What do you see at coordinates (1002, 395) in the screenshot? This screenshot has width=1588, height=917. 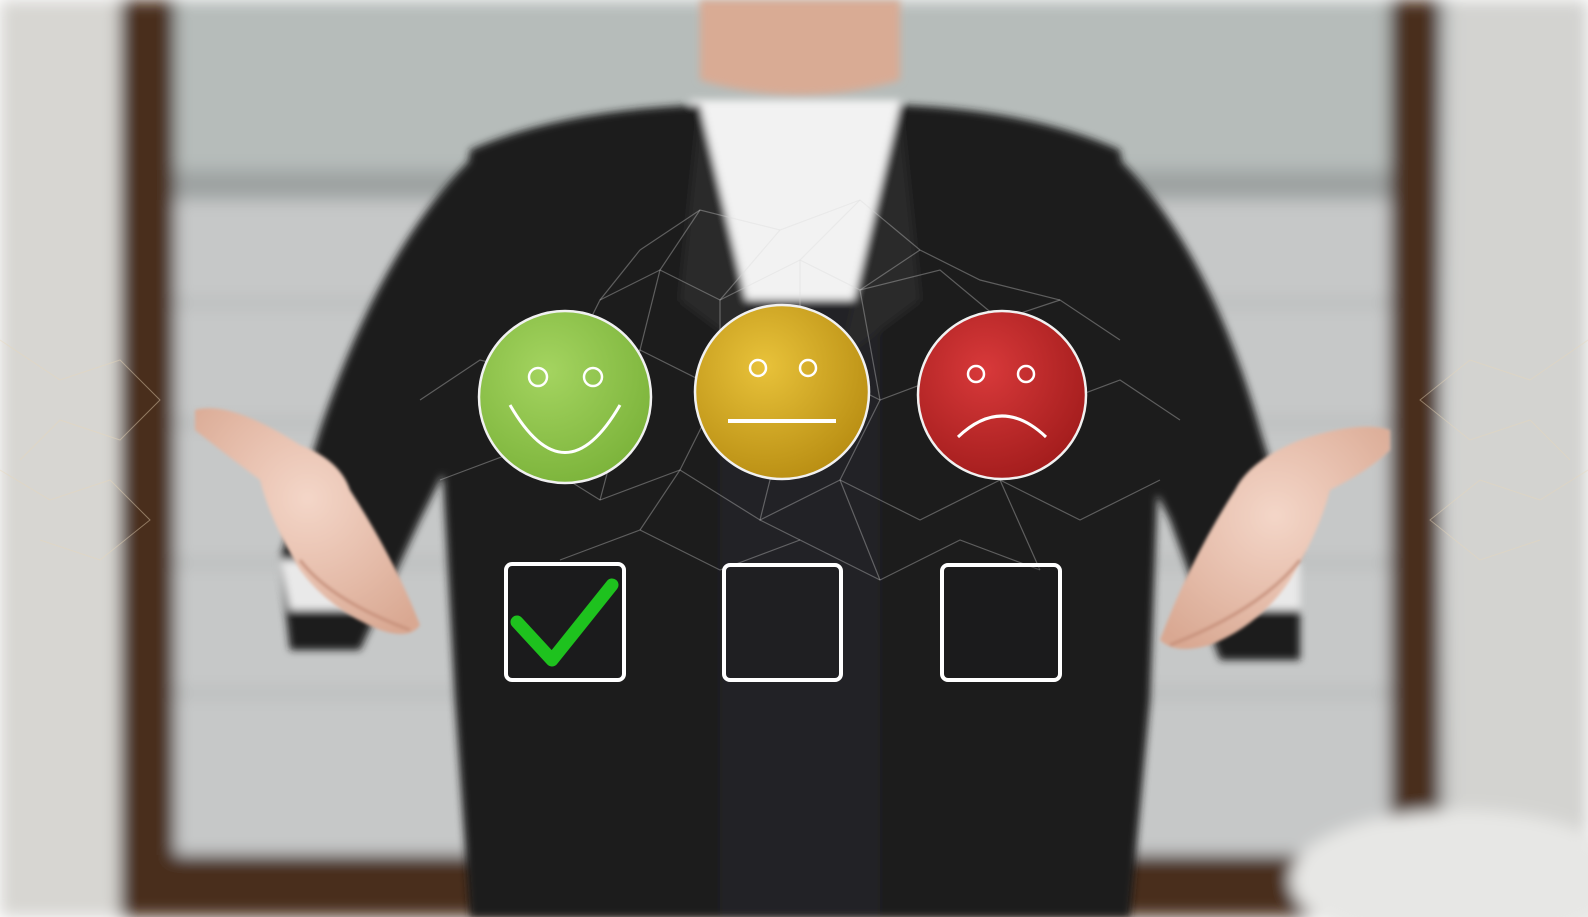 I see `sad-face-icon` at bounding box center [1002, 395].